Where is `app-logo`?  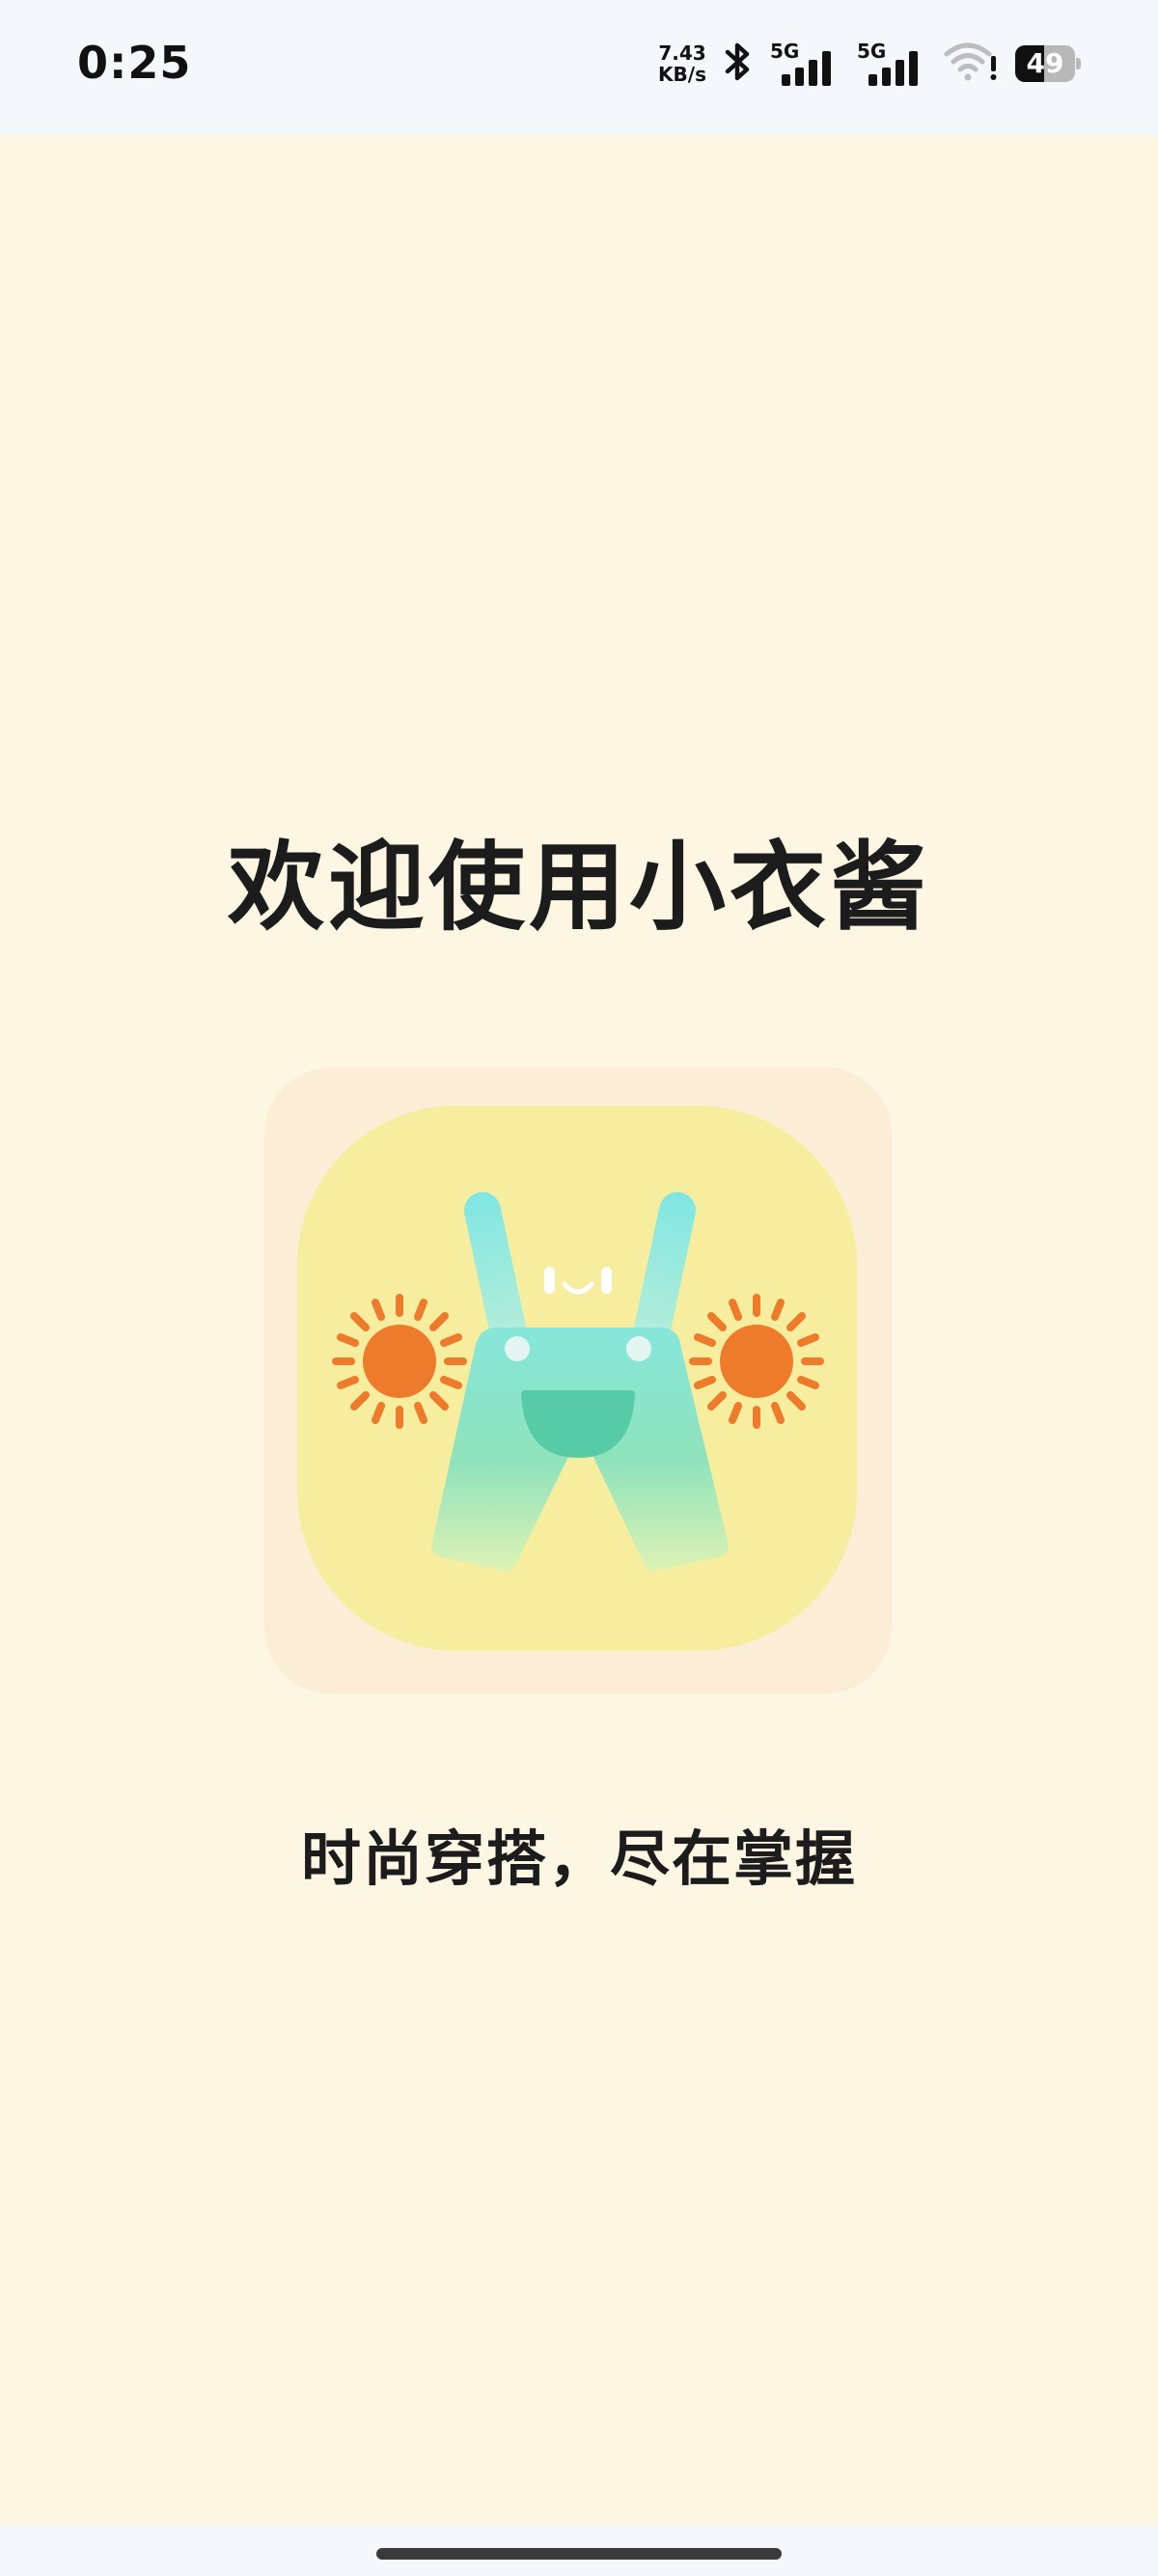 app-logo is located at coordinates (578, 1381).